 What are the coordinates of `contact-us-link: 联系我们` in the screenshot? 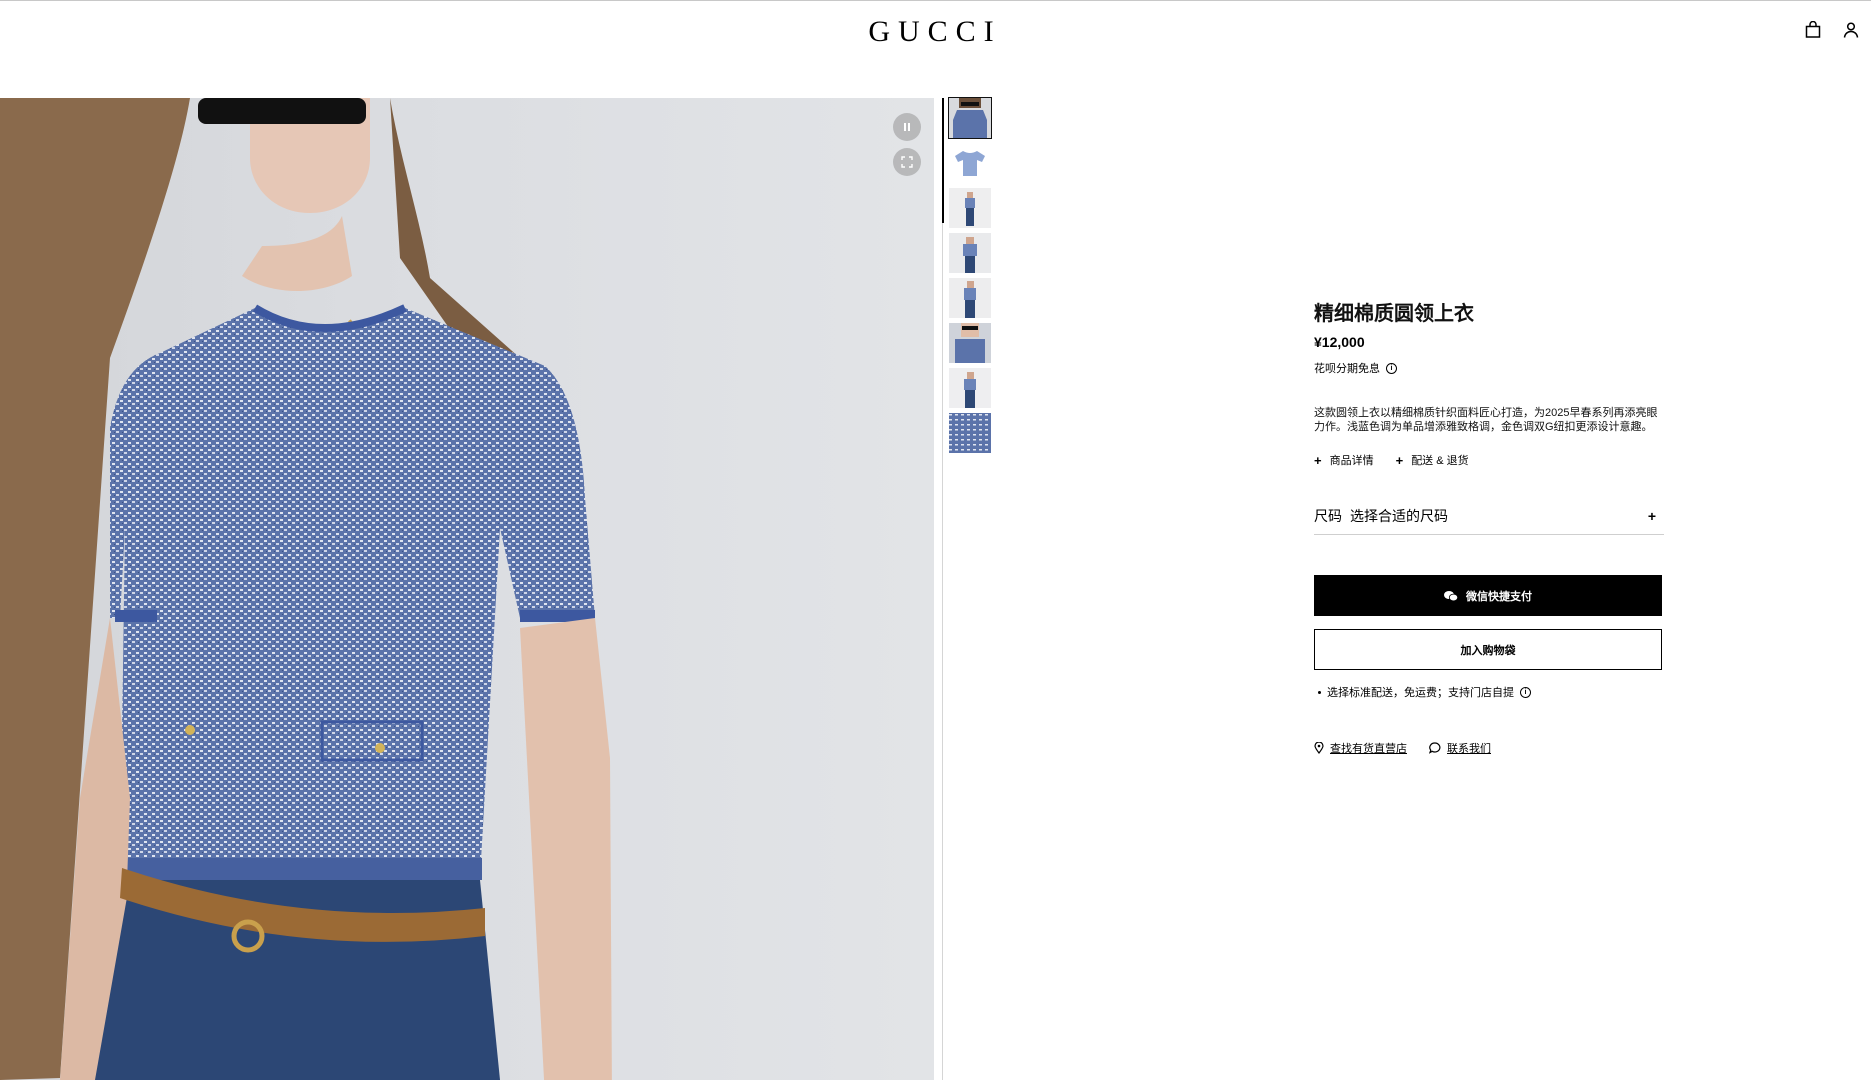 It's located at (1460, 748).